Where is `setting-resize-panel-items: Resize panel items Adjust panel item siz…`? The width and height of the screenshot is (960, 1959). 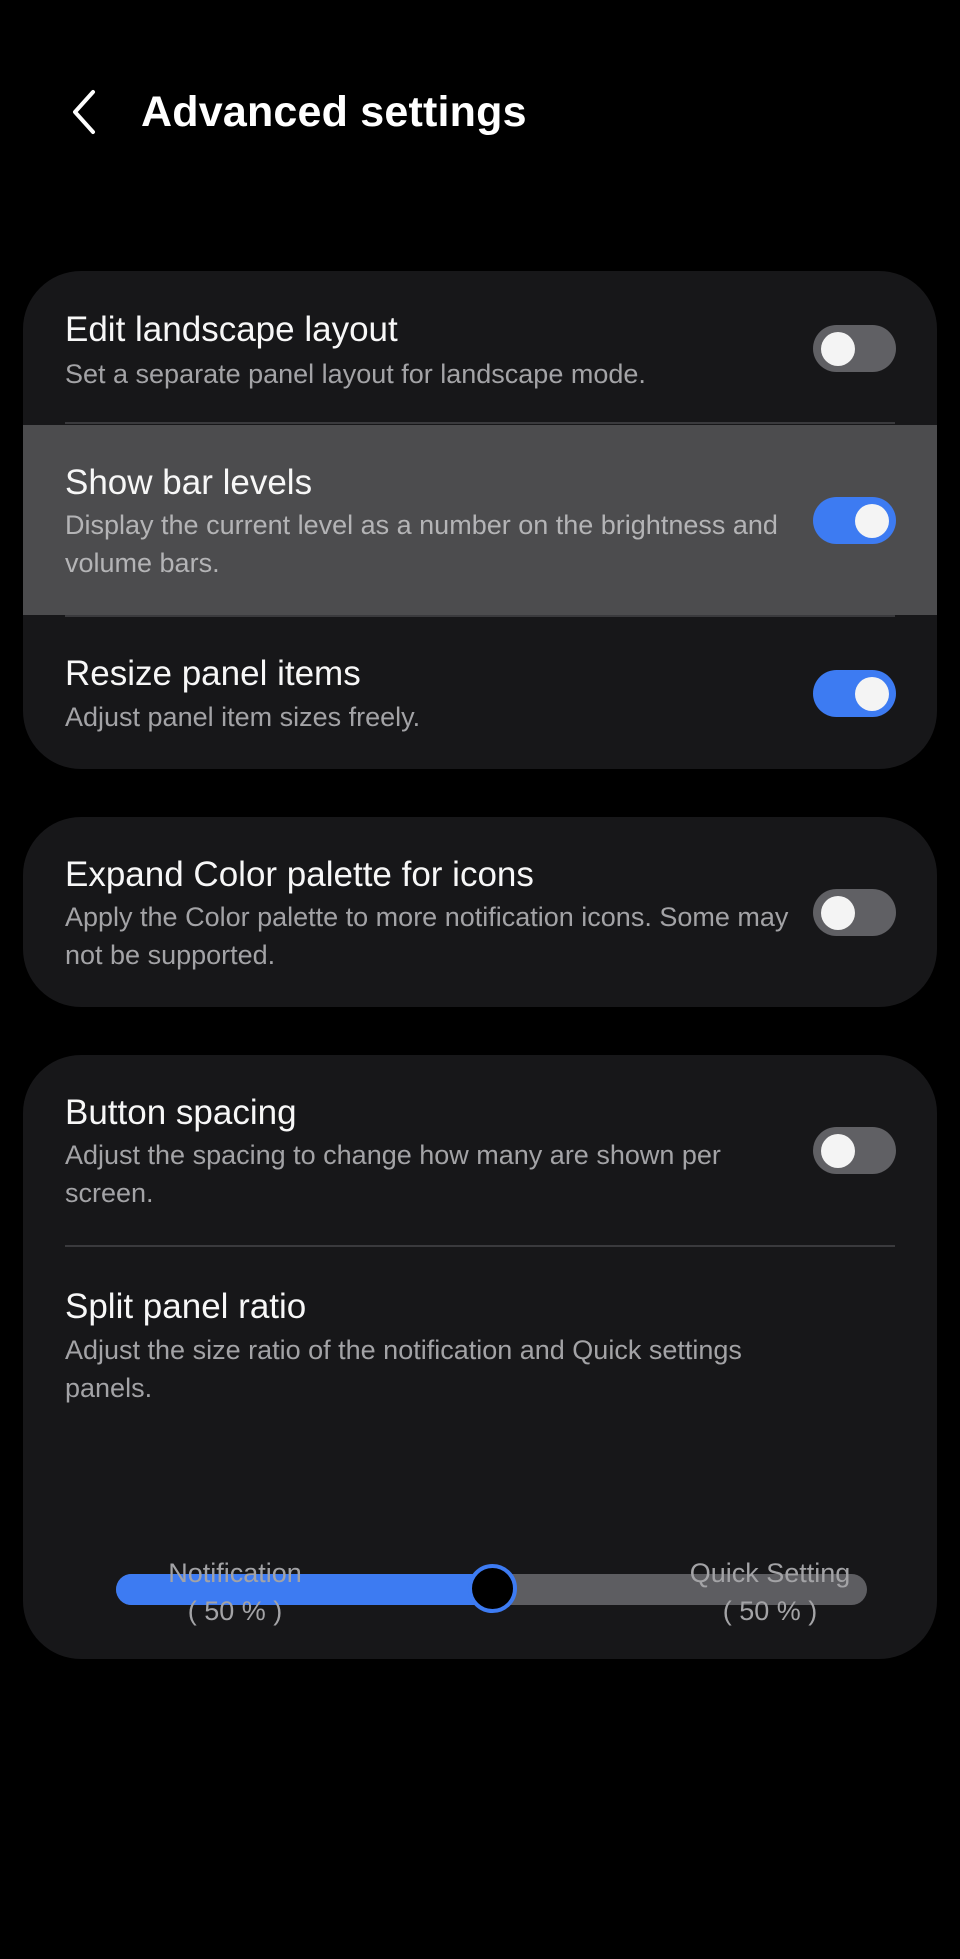
setting-resize-panel-items: Resize panel items Adjust panel item siz… is located at coordinates (480, 693).